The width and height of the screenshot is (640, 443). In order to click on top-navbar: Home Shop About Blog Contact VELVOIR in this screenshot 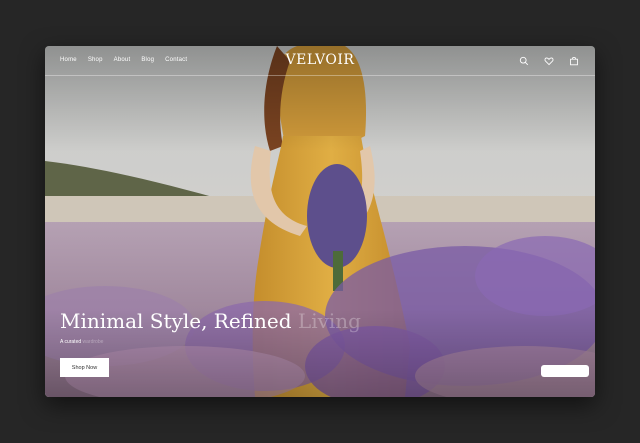, I will do `click(320, 61)`.